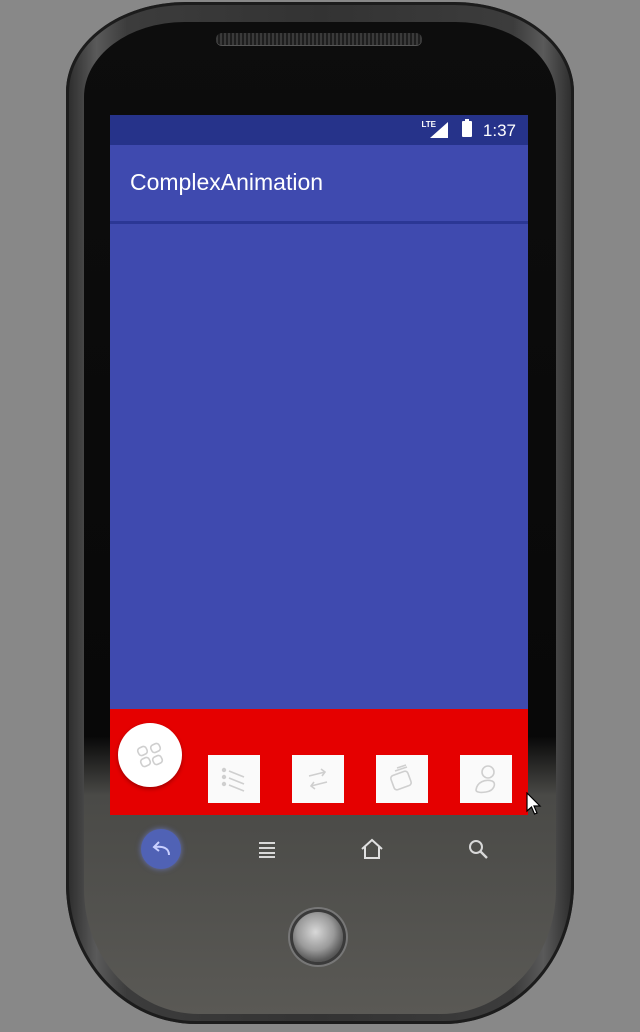 The image size is (640, 1032). Describe the element at coordinates (319, 130) in the screenshot. I see `status-bar: LTE 1:37` at that location.